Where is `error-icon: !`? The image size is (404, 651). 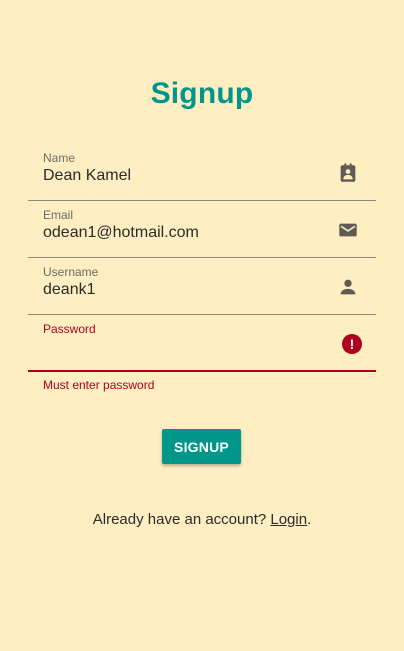
error-icon: ! is located at coordinates (352, 344).